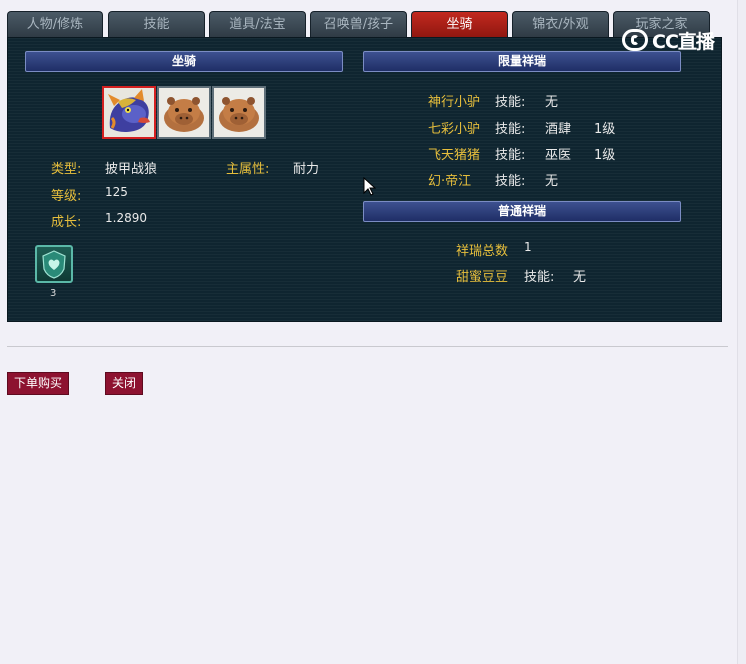 The width and height of the screenshot is (746, 664). Describe the element at coordinates (184, 61) in the screenshot. I see `mount-header: 坐骑` at that location.